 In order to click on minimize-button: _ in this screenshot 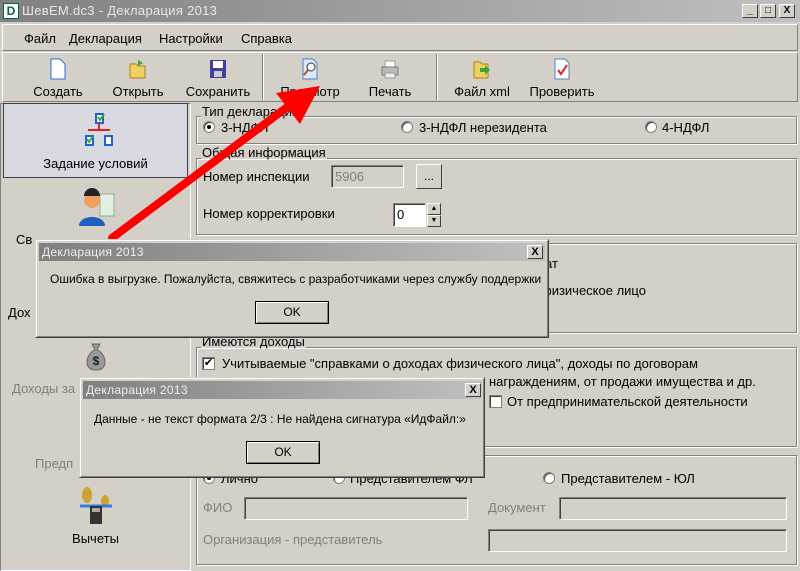, I will do `click(750, 11)`.